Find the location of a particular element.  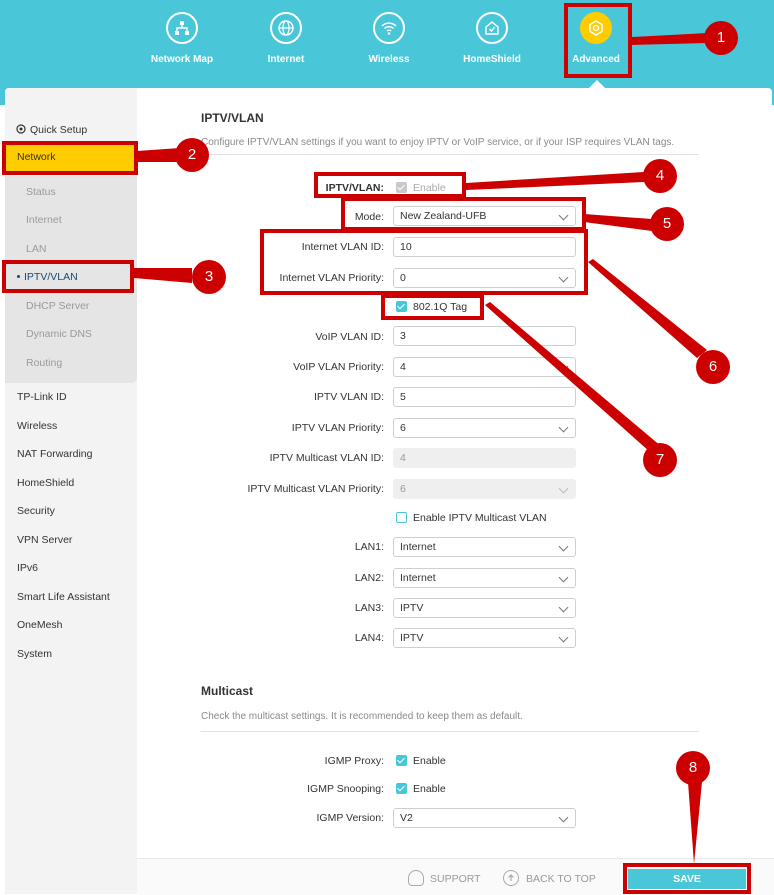

annotation-box-internet-vlan is located at coordinates (424, 262).